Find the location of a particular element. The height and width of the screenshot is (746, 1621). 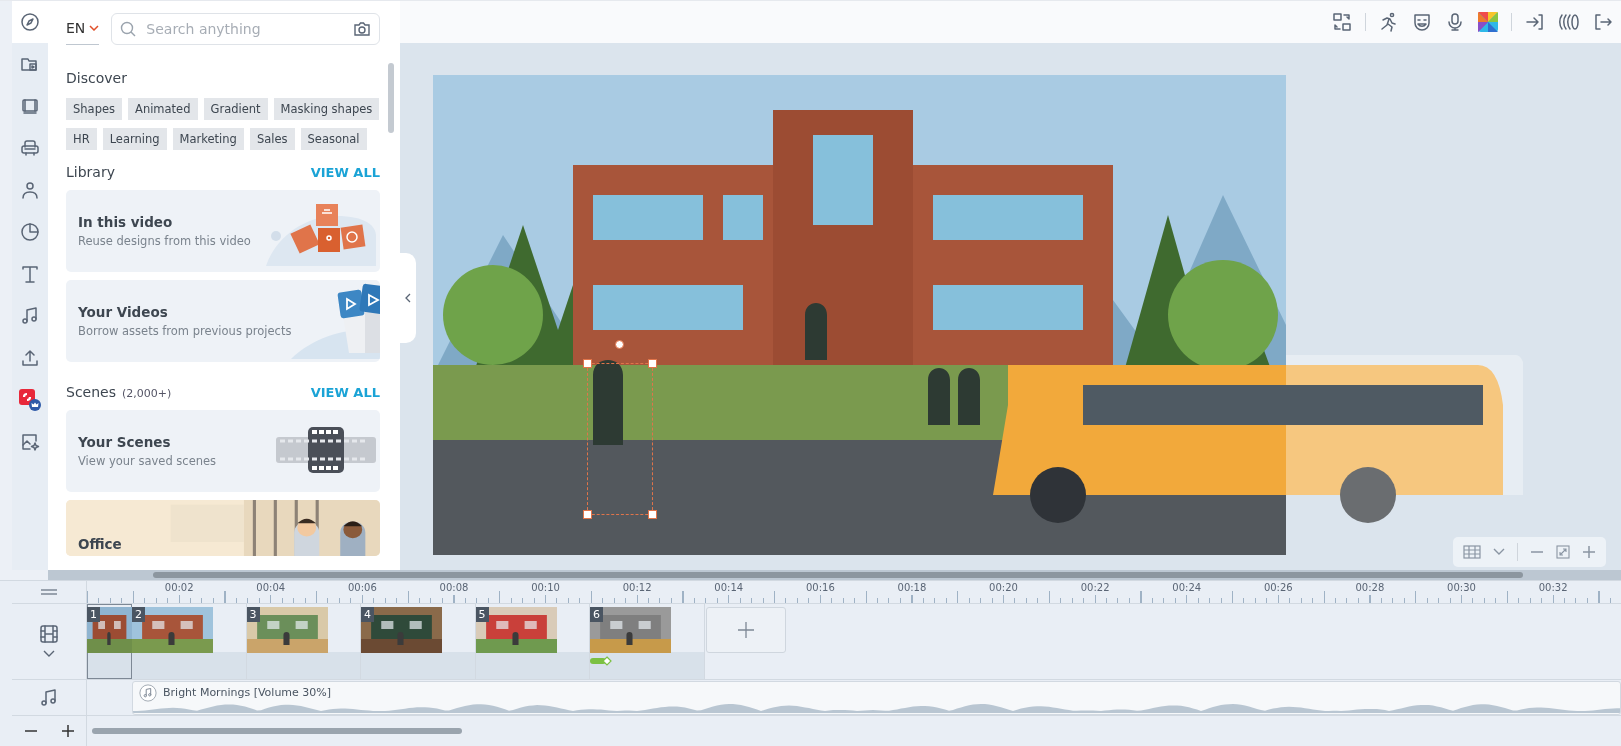

card-title: Office is located at coordinates (100, 544).